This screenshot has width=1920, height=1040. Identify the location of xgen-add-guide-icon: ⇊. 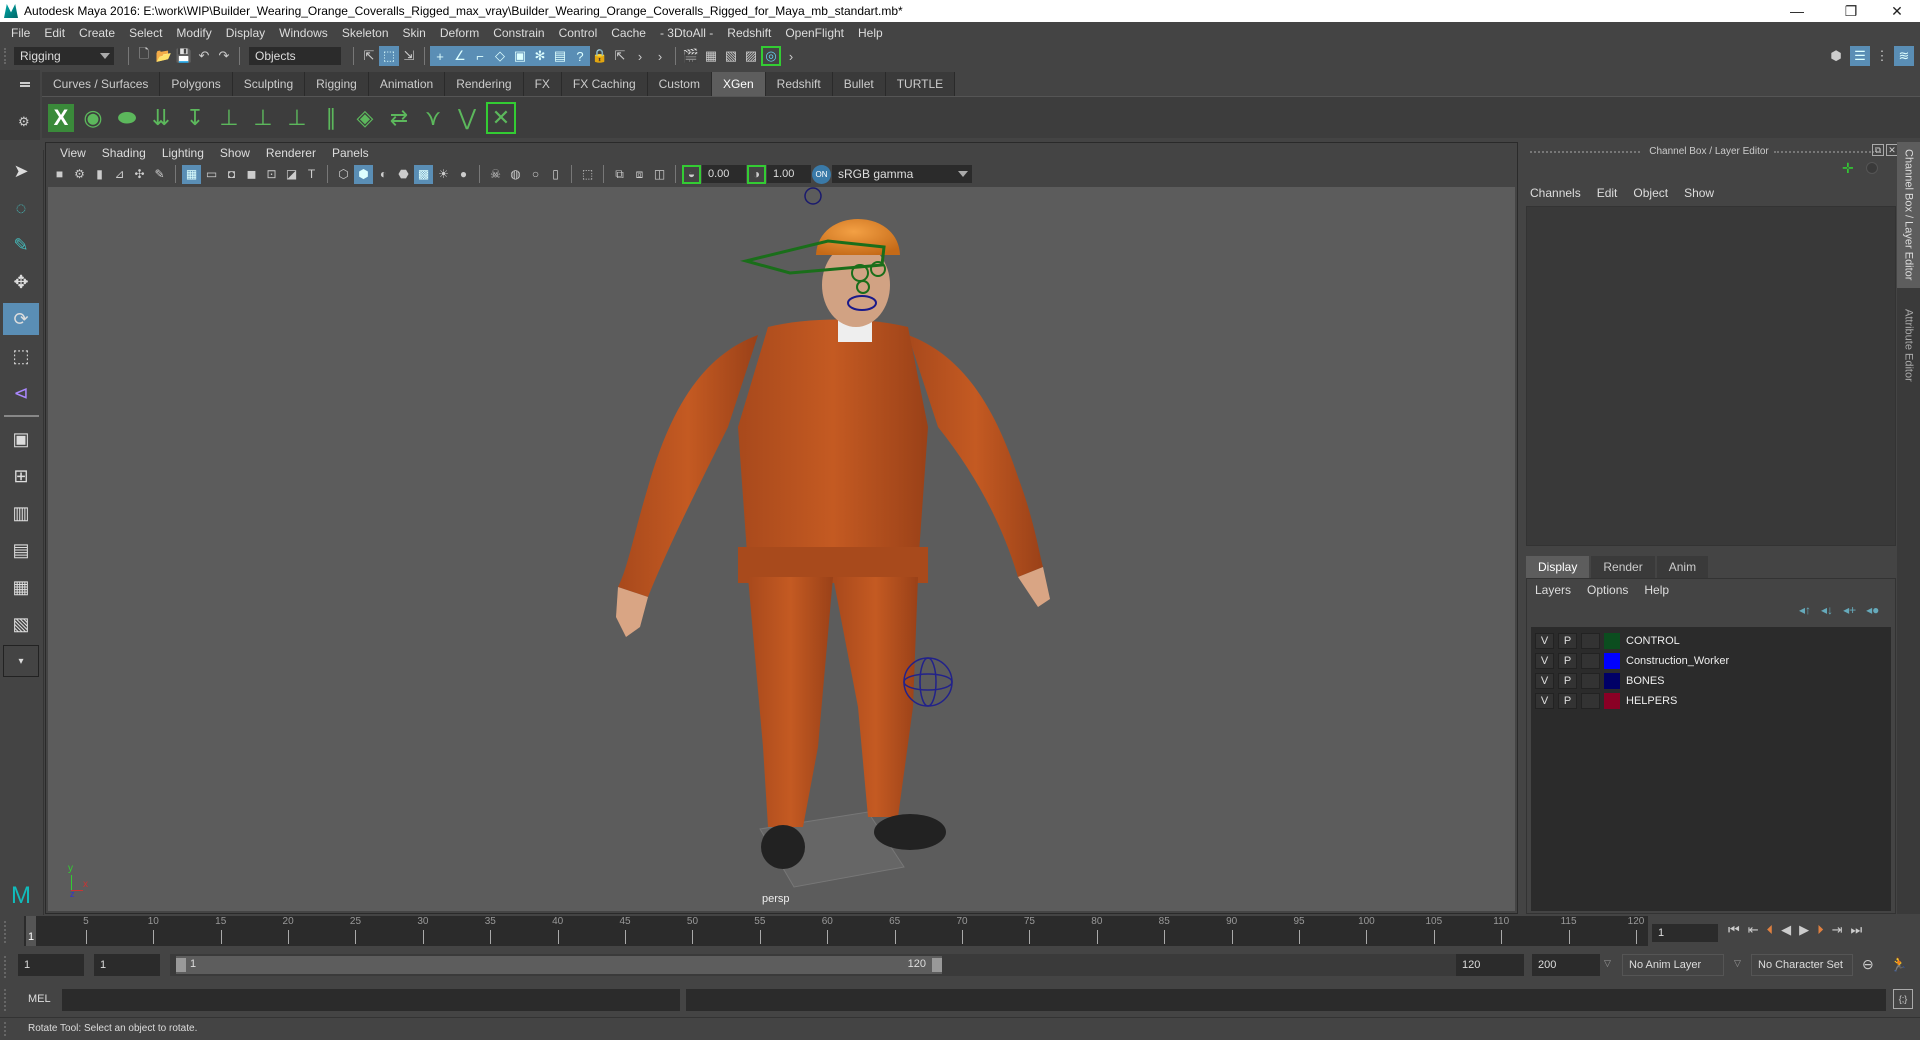
(161, 118).